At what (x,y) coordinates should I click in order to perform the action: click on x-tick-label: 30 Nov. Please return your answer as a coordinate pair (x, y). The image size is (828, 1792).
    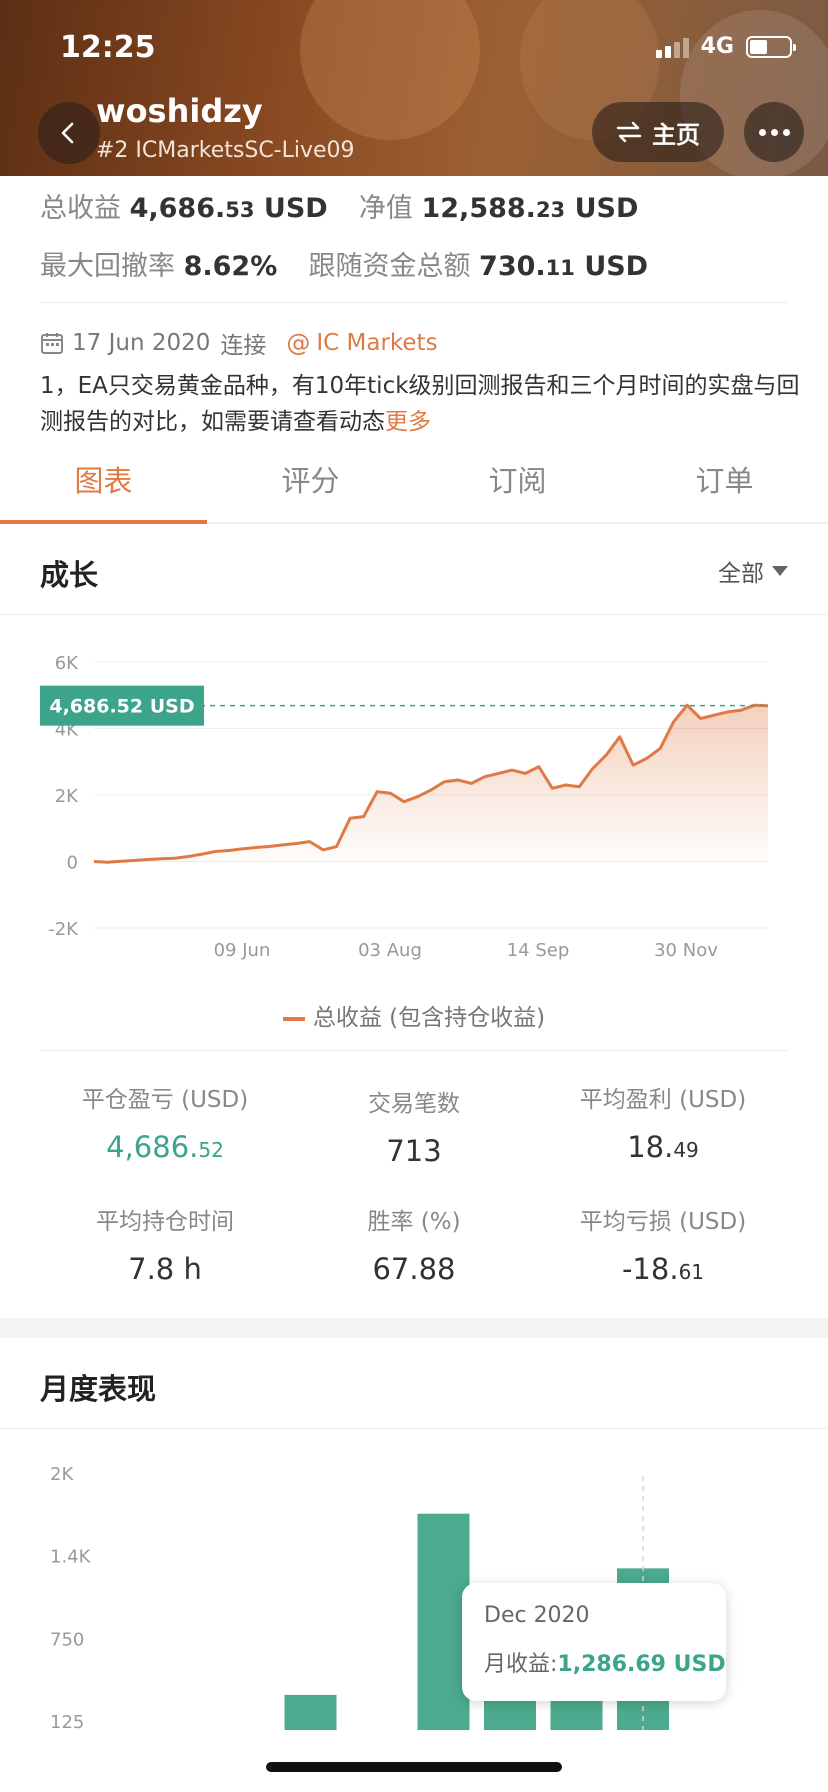
    Looking at the image, I should click on (686, 950).